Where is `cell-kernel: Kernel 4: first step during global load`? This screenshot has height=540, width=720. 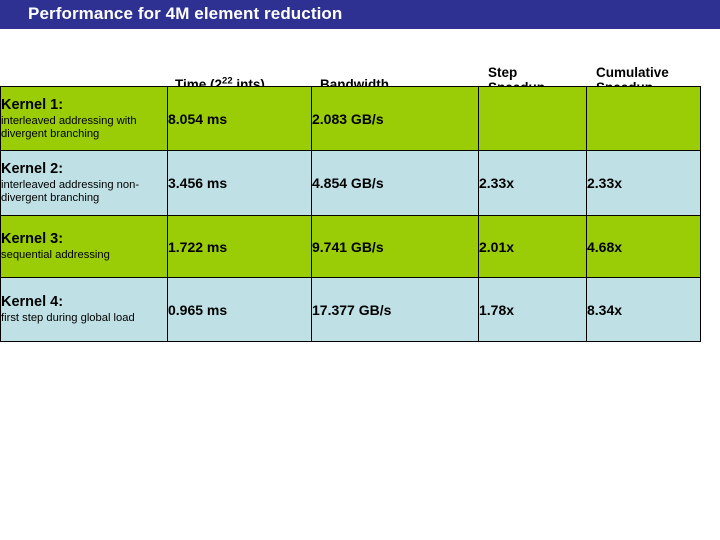 cell-kernel: Kernel 4: first step during global load is located at coordinates (84, 309).